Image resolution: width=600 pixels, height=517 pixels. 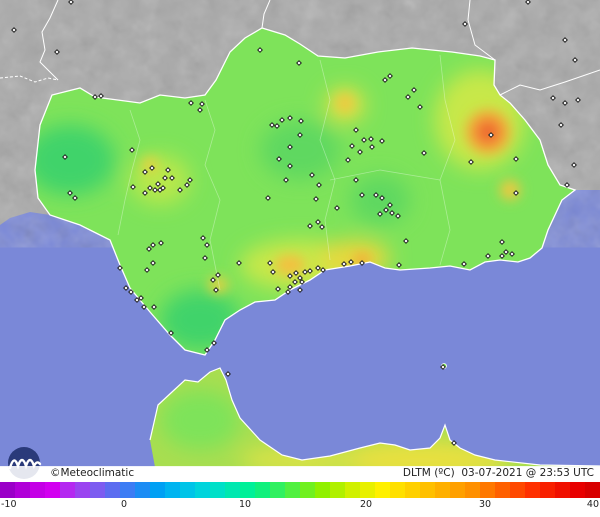 I want to click on scale-tick-label: 0, so click(x=124, y=504).